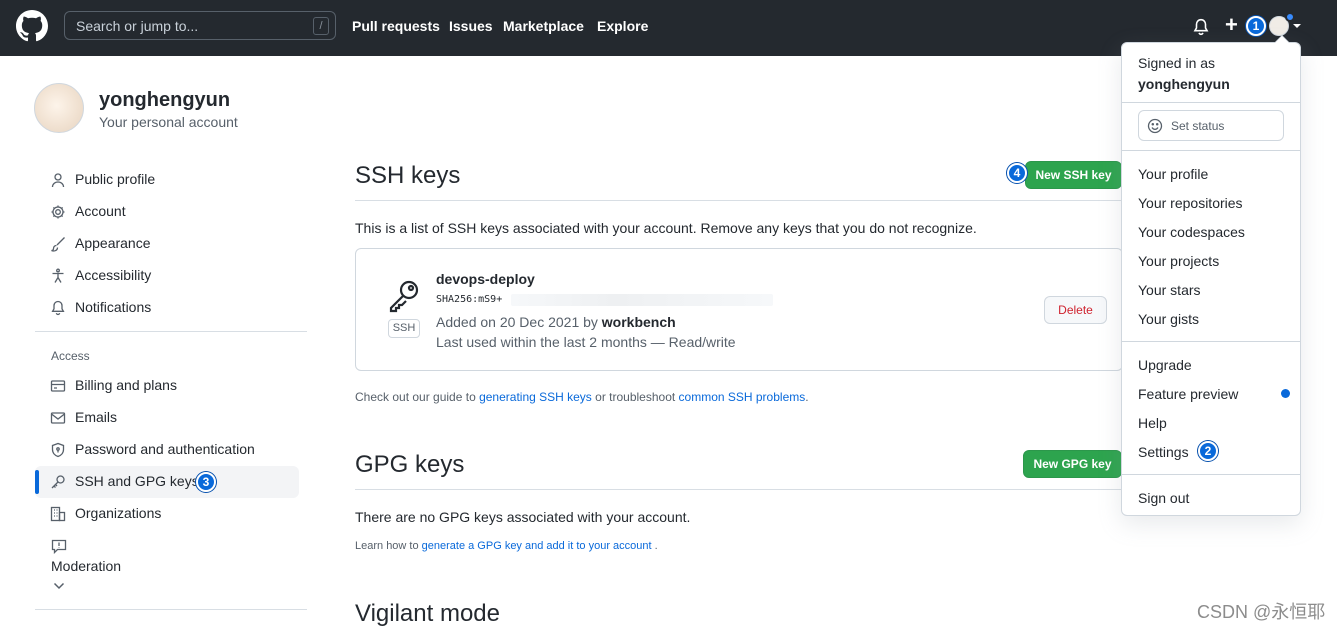 The height and width of the screenshot is (628, 1337). Describe the element at coordinates (167, 308) in the screenshot. I see `sidebar-item-notifications: Notifications` at that location.